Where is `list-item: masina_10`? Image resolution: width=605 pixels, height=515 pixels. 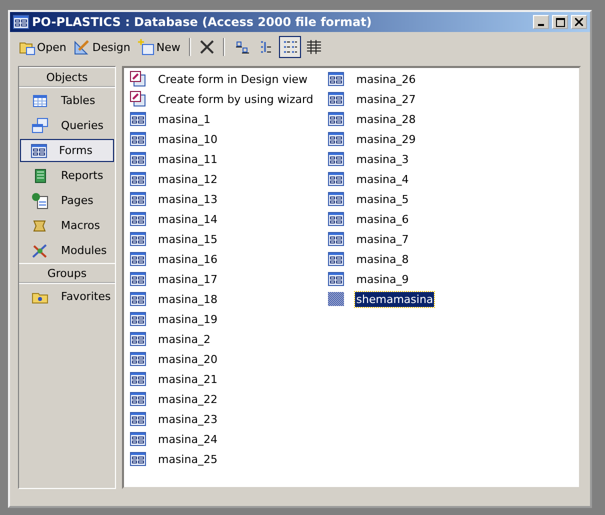 list-item: masina_10 is located at coordinates (187, 139).